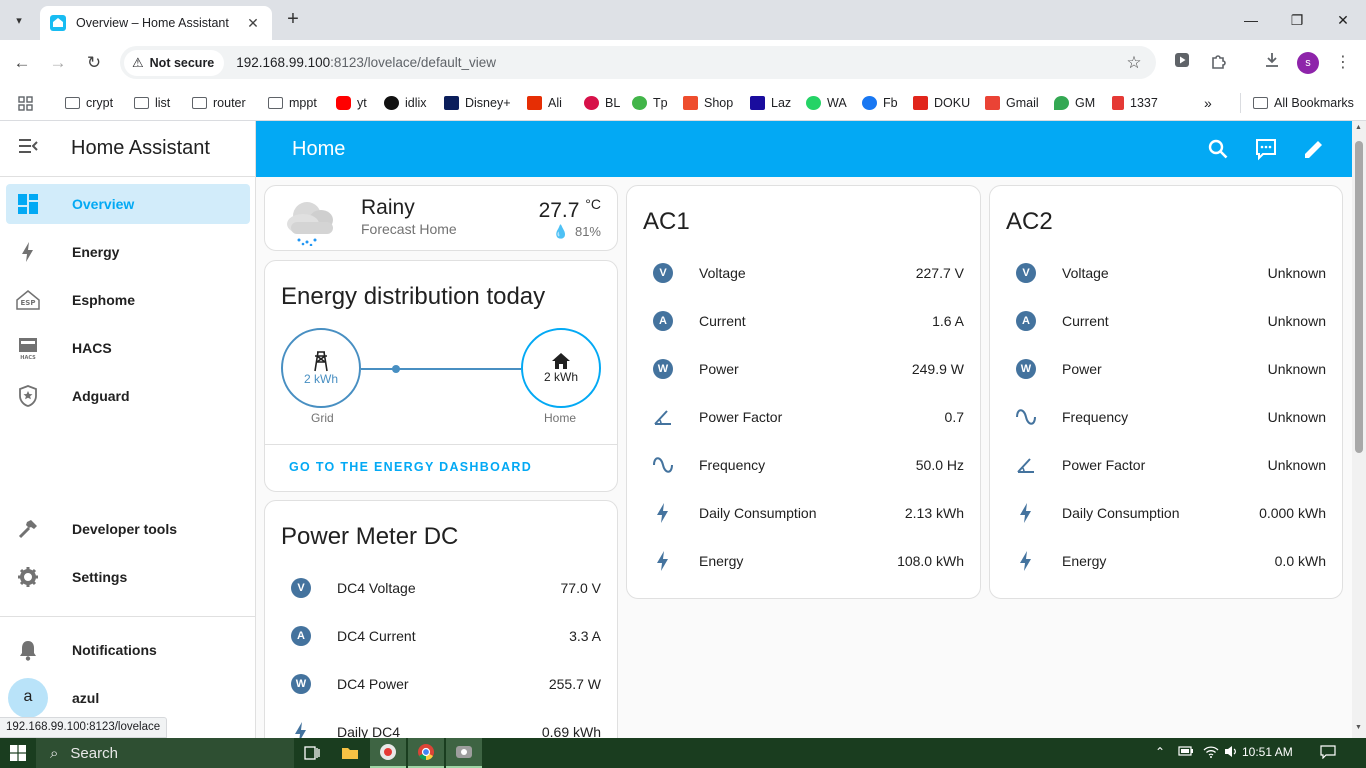 The width and height of the screenshot is (1366, 768). What do you see at coordinates (1012, 103) in the screenshot?
I see `bookmark-gmail: Gmail` at bounding box center [1012, 103].